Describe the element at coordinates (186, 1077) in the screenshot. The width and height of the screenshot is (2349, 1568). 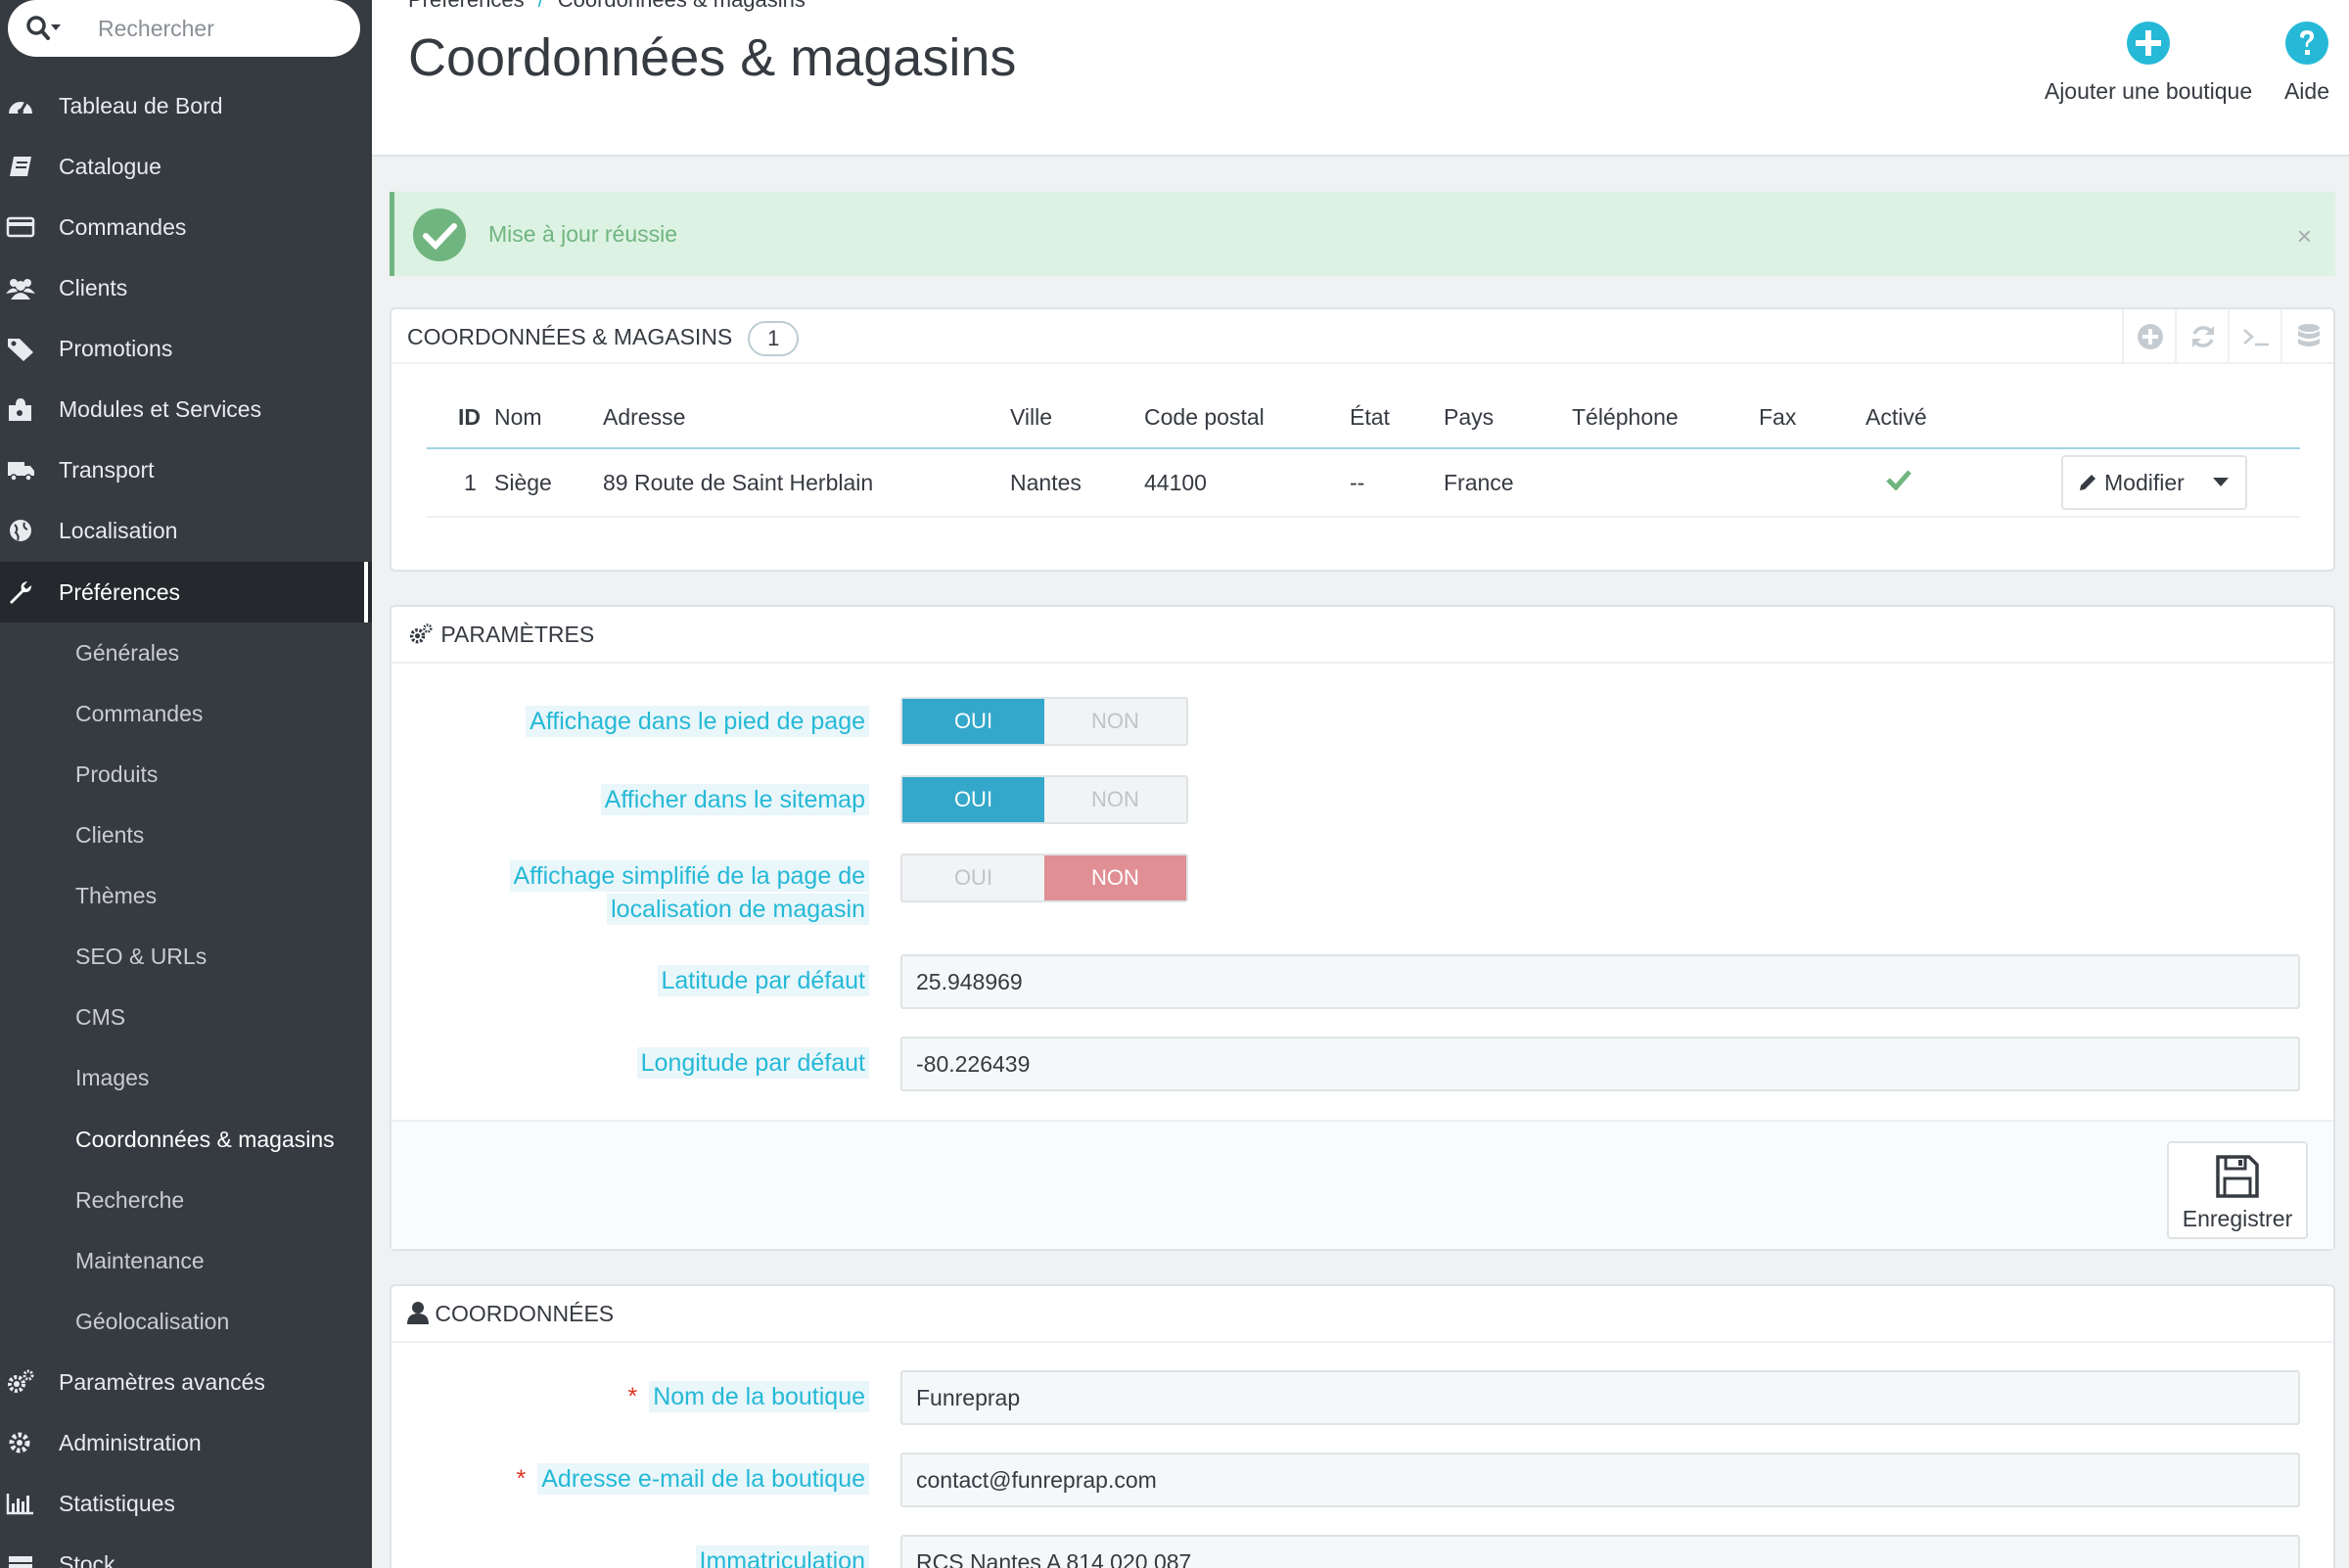
I see `sidebar-subitem-images: Images` at that location.